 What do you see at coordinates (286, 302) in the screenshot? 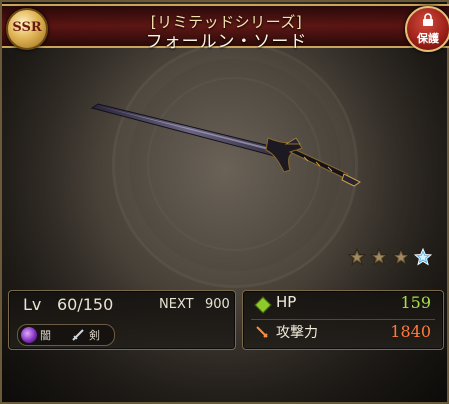
I see `hp-label: HP` at bounding box center [286, 302].